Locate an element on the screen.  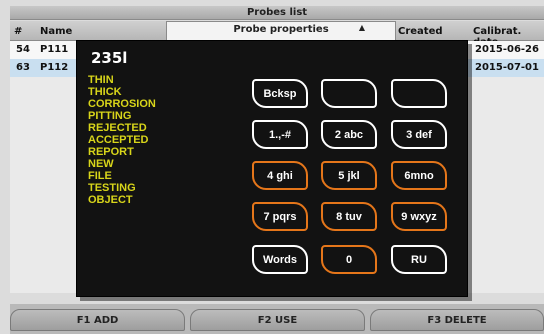
column-header-number: # is located at coordinates (18, 31).